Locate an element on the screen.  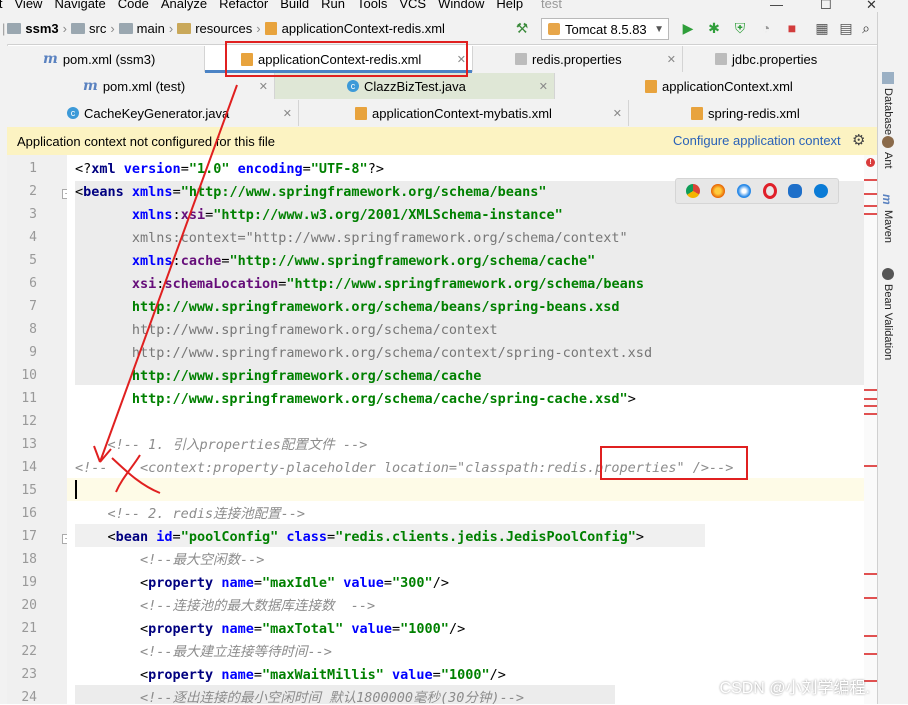
database-tool-tab: Database is located at coordinates (888, 103).